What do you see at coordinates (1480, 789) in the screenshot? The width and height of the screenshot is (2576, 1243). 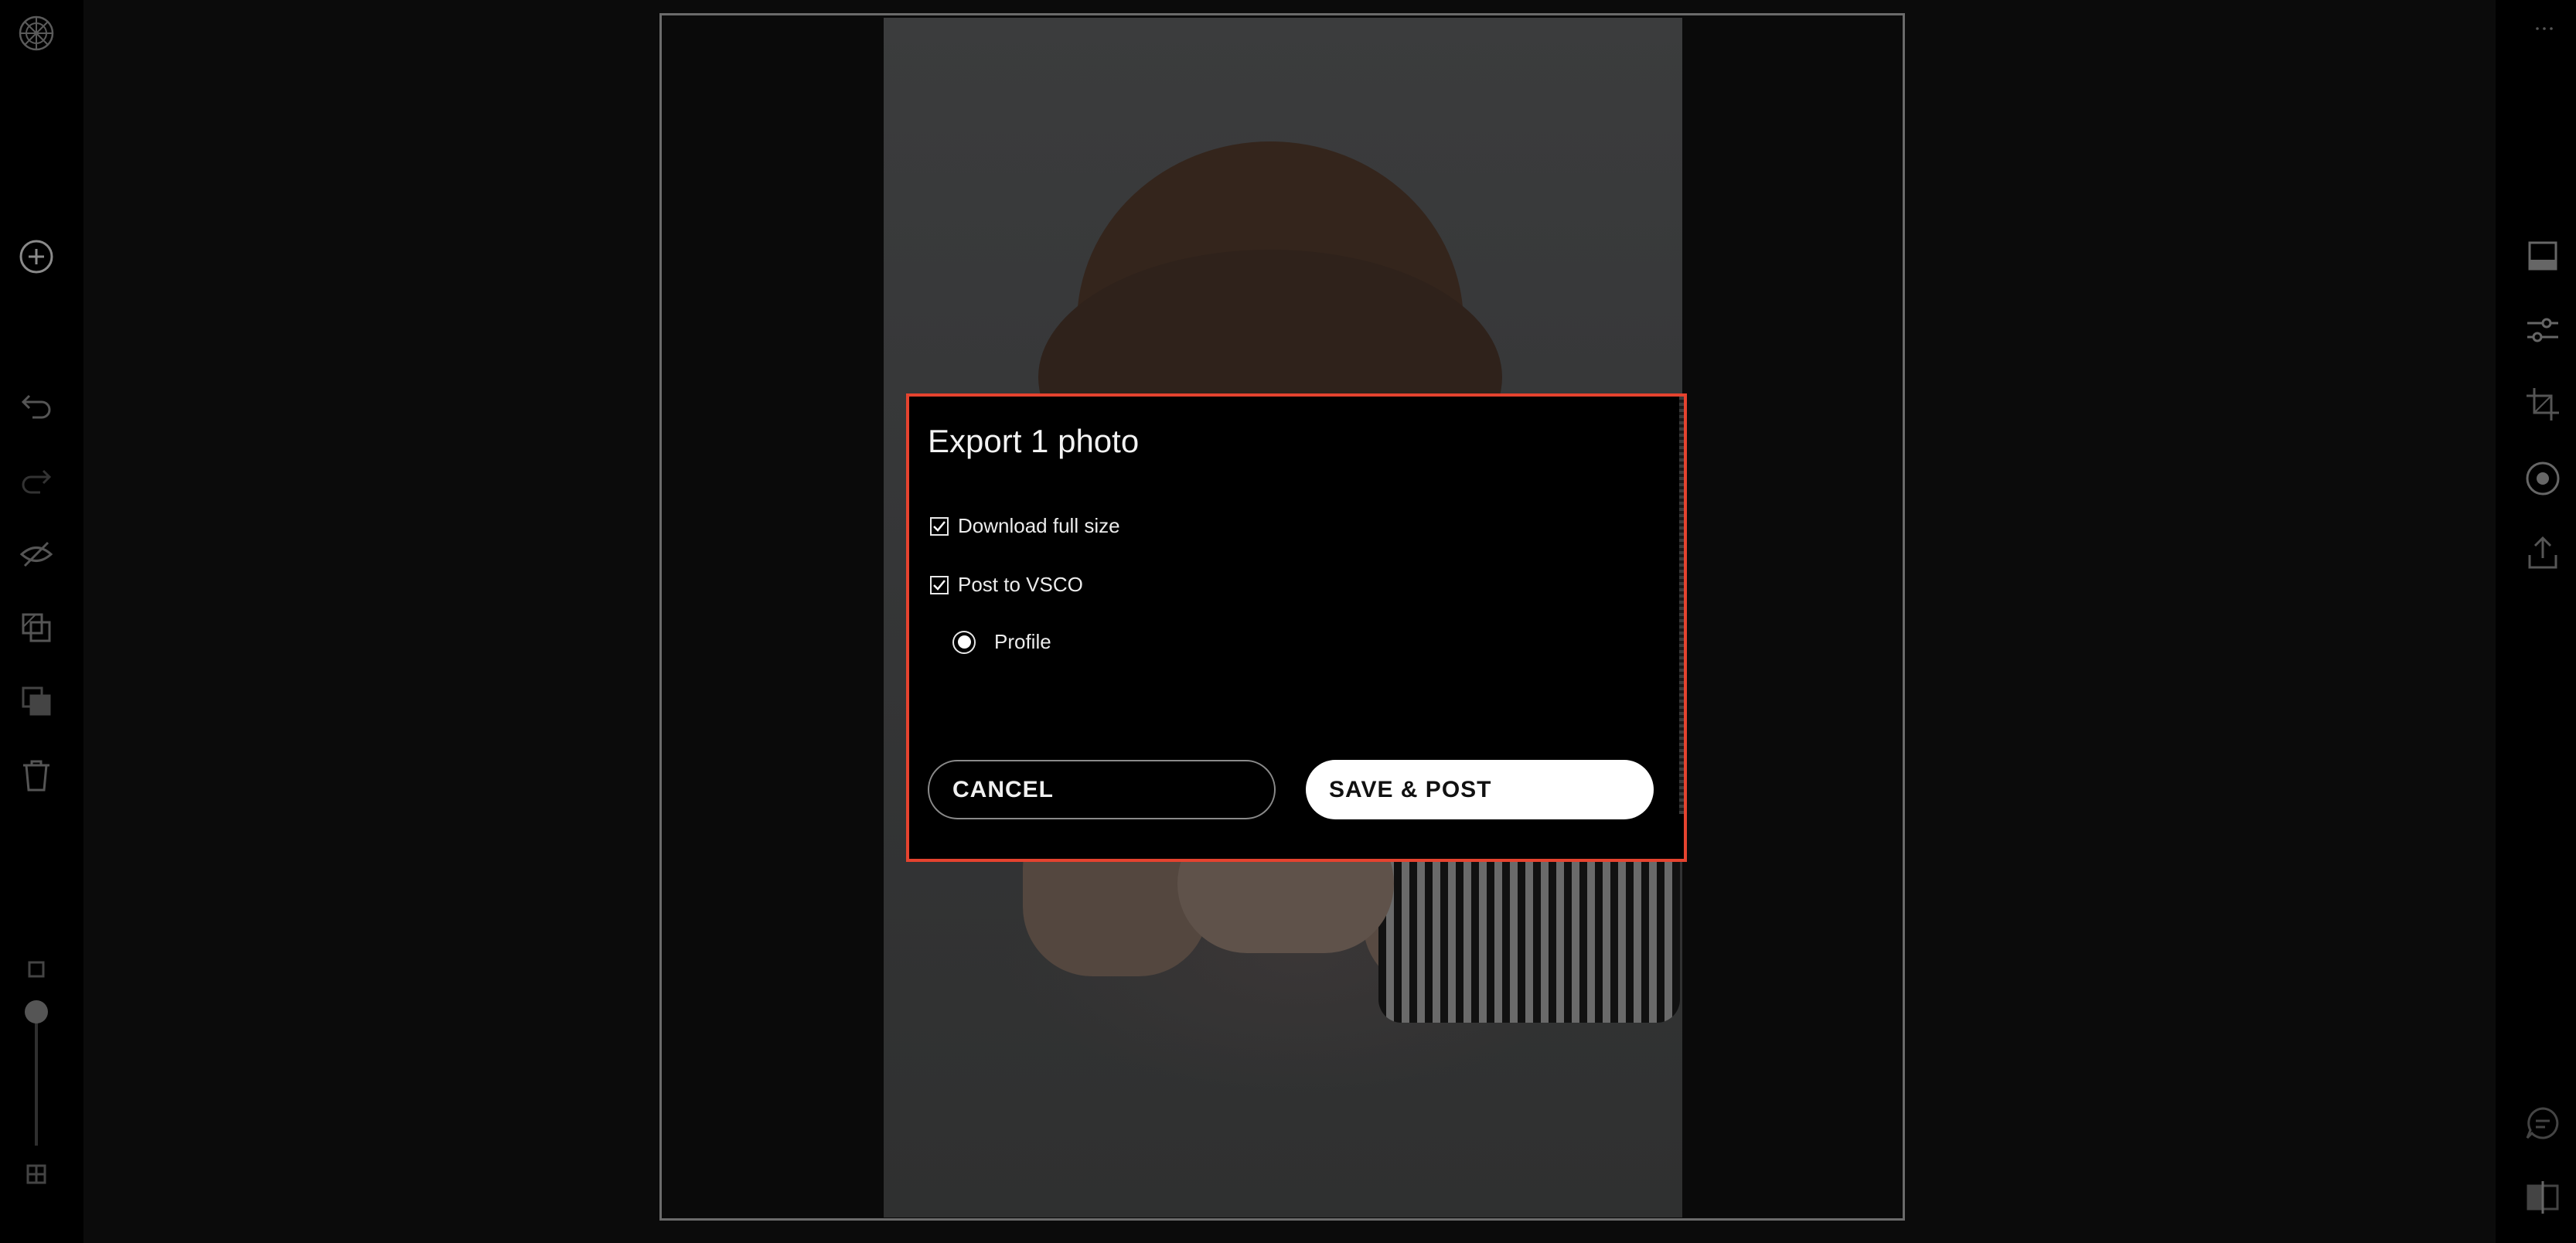 I see `save-and-post-button: SAVE & POST` at bounding box center [1480, 789].